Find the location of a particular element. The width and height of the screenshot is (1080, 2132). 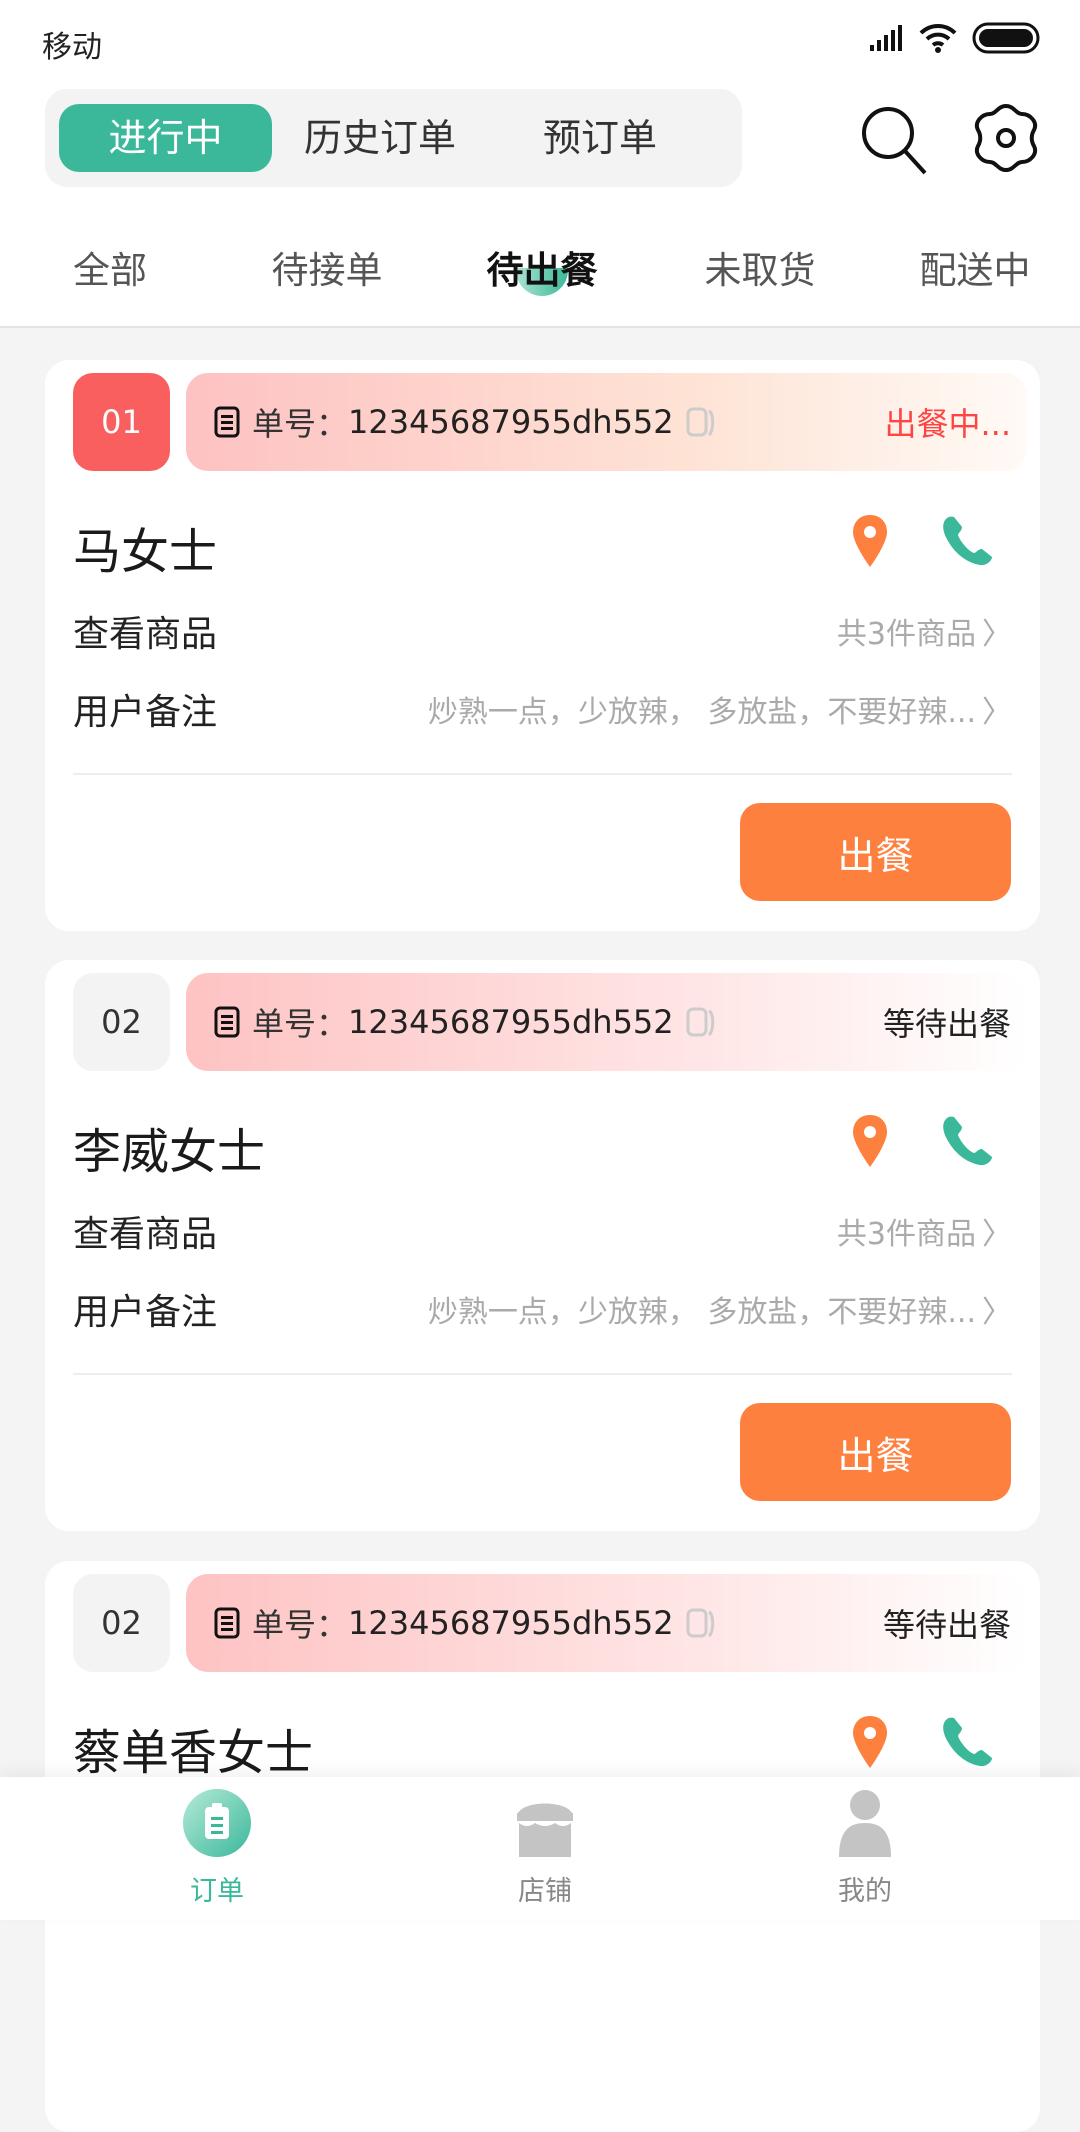

customer-name: 李威女士 is located at coordinates (169, 1152).